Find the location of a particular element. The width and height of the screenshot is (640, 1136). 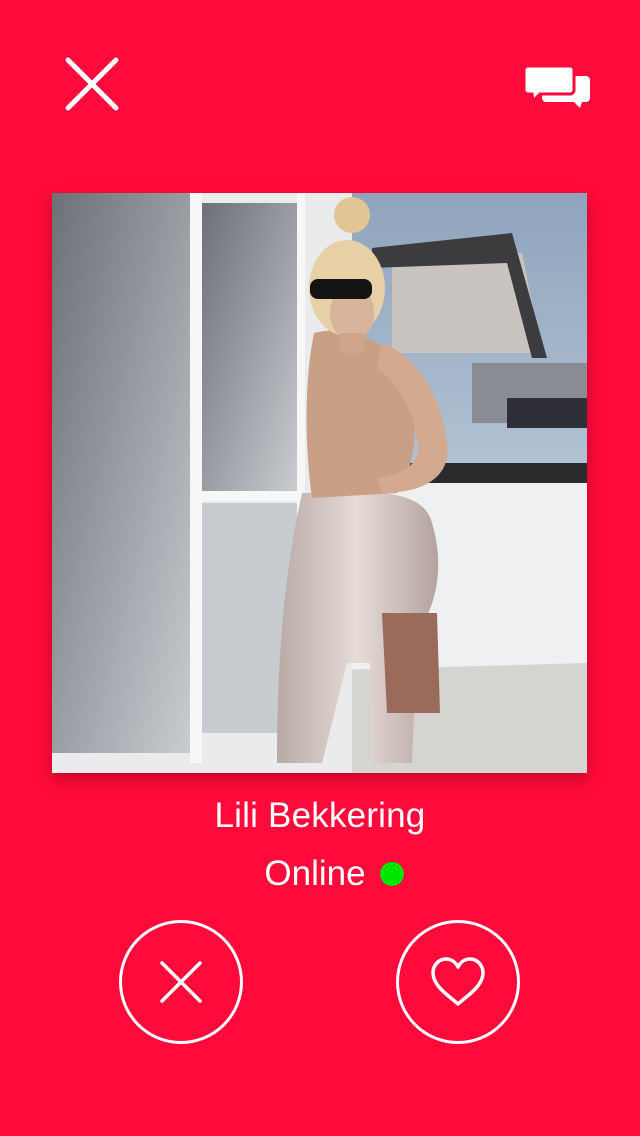

like-button is located at coordinates (458, 982).